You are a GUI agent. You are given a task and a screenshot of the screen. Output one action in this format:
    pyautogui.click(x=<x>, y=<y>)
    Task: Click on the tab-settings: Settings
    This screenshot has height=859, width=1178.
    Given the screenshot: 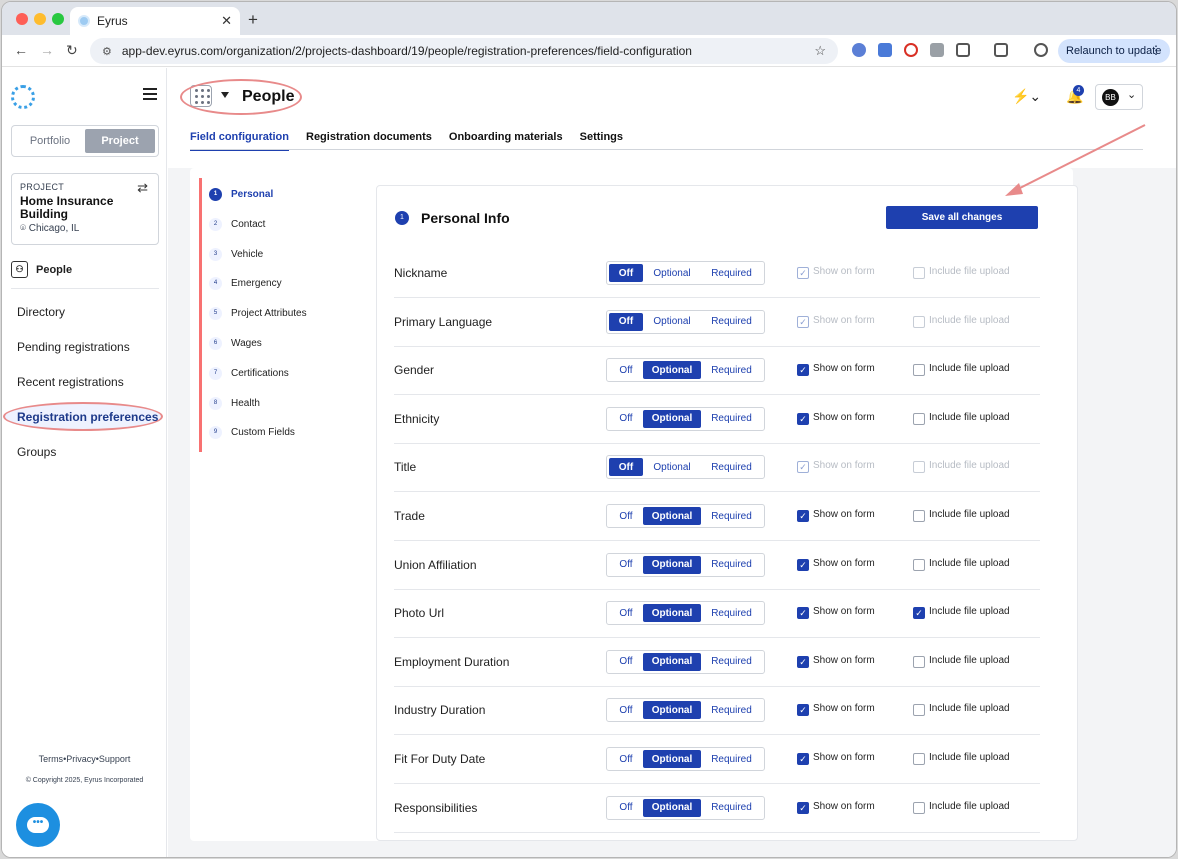 What is the action you would take?
    pyautogui.click(x=601, y=141)
    